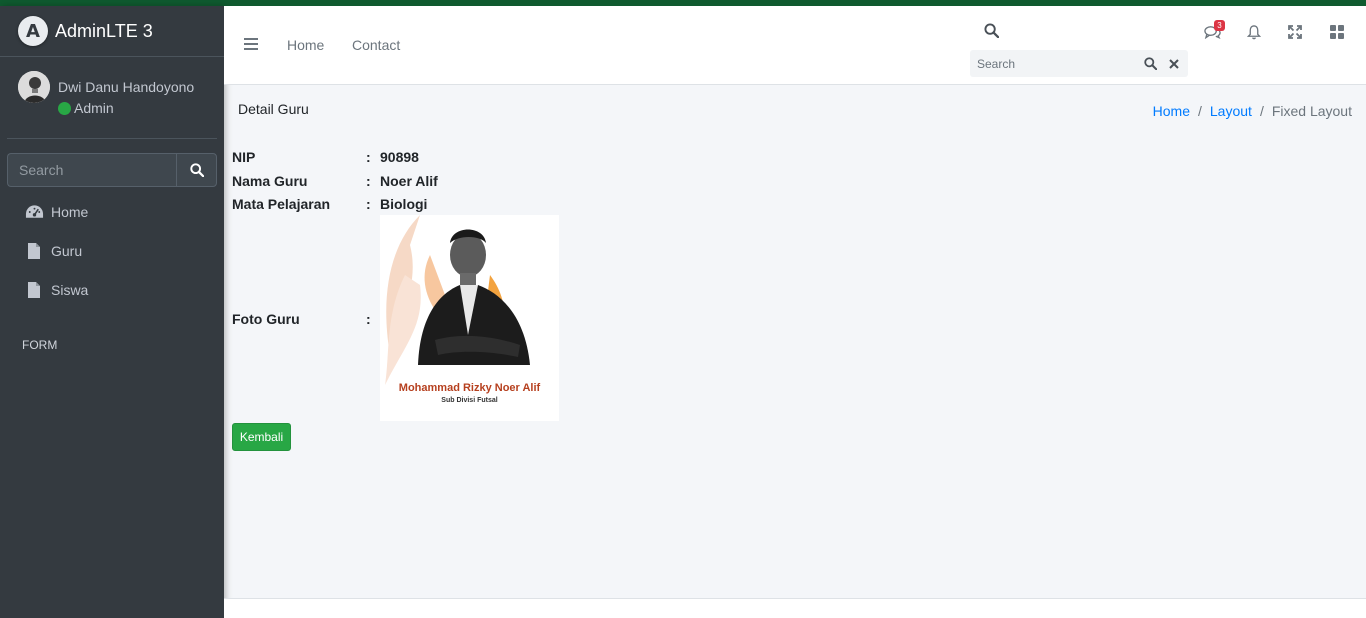 This screenshot has width=1366, height=618. Describe the element at coordinates (409, 181) in the screenshot. I see `nama-guru-value: Noer Alif` at that location.